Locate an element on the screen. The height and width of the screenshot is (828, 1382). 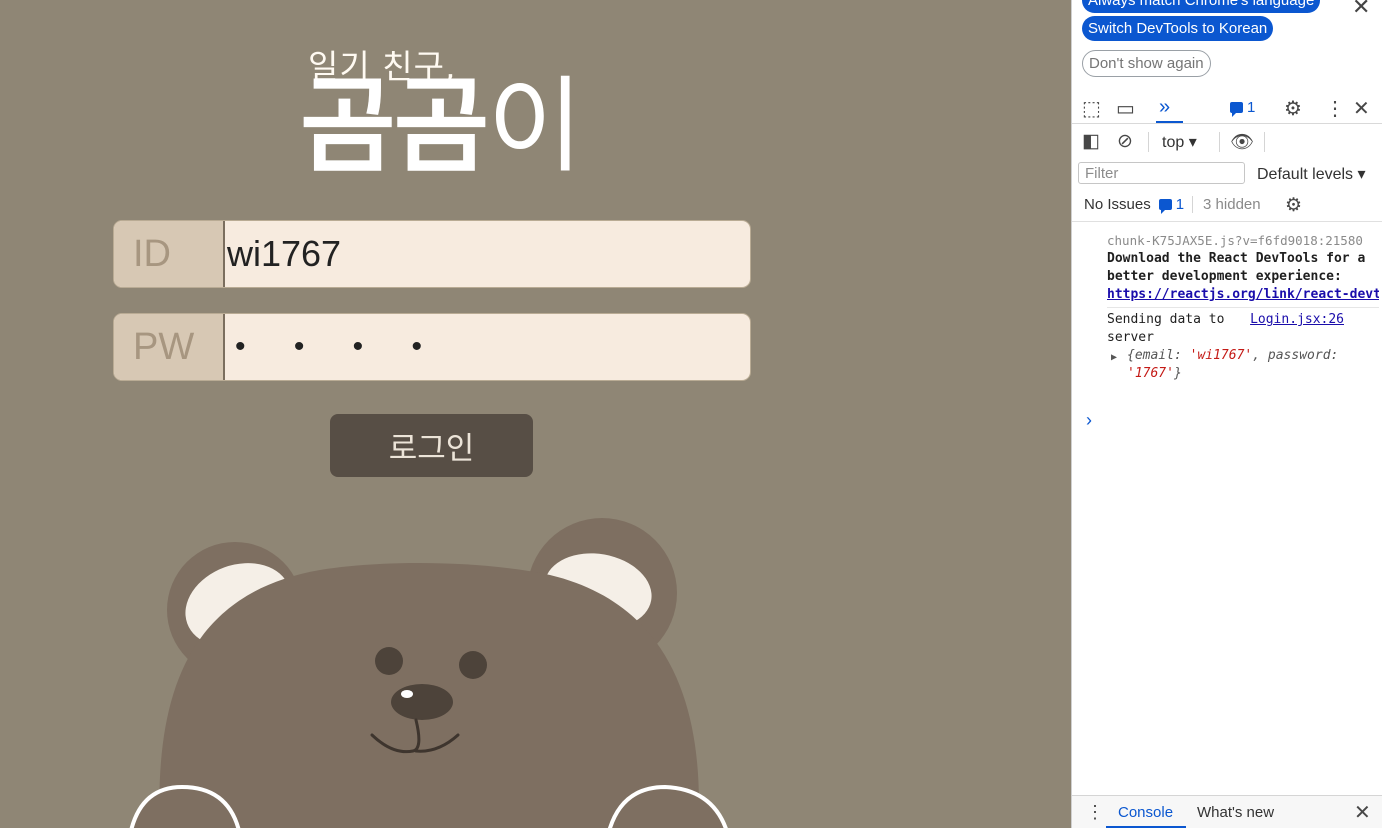
infobar-close-icon: ✕ is located at coordinates (1361, 10).